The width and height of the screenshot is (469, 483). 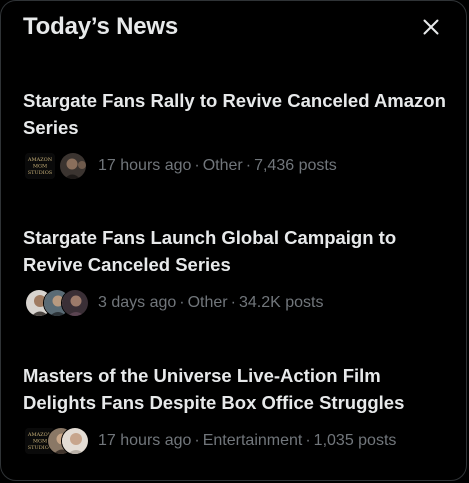 I want to click on story-meta: 17 hours ago · Entertainment · 1,035 posts, so click(x=247, y=441).